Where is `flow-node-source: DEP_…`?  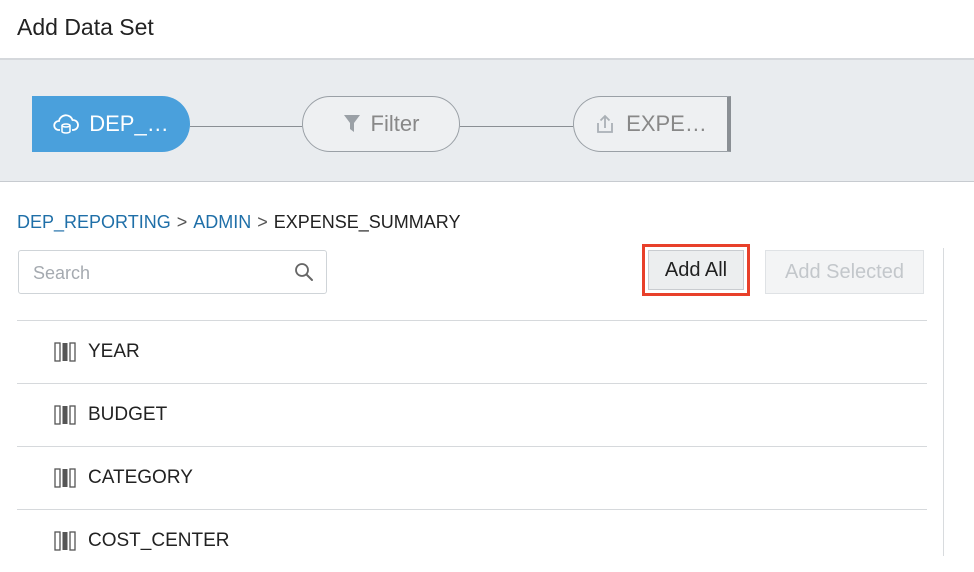 flow-node-source: DEP_… is located at coordinates (111, 124).